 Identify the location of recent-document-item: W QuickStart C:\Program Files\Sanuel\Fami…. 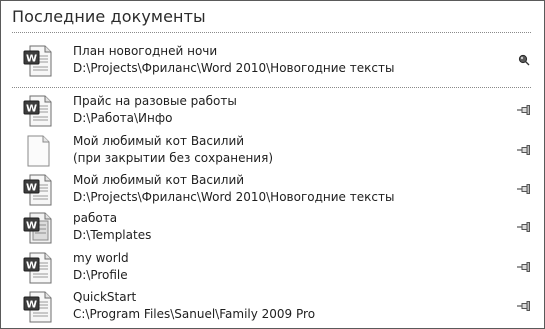
(272, 307).